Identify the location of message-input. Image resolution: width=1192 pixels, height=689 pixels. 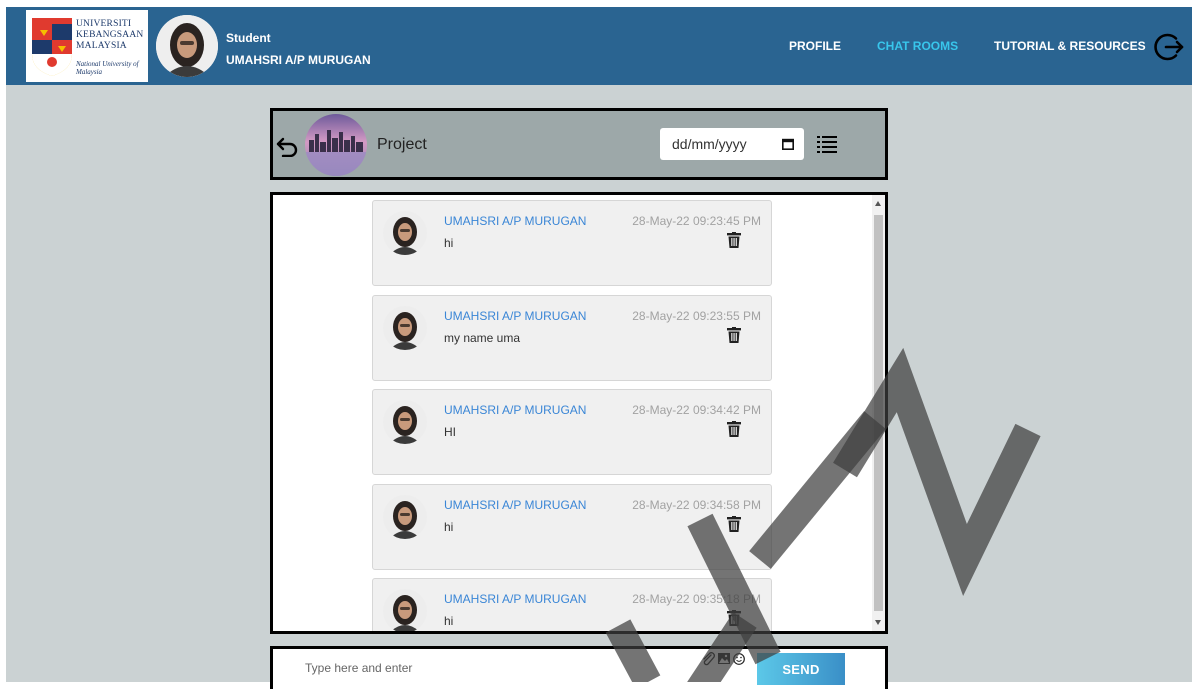
(470, 668).